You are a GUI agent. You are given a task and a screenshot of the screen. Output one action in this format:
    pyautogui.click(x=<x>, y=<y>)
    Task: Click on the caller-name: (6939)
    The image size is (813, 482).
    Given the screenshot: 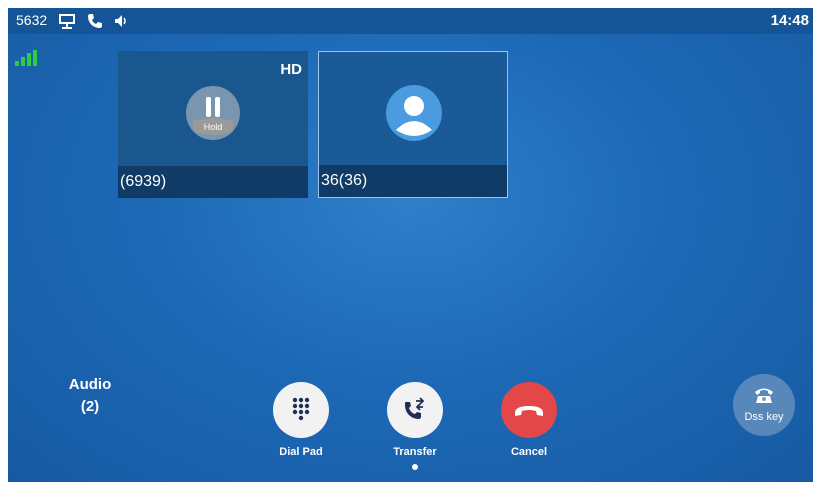 What is the action you would take?
    pyautogui.click(x=213, y=182)
    